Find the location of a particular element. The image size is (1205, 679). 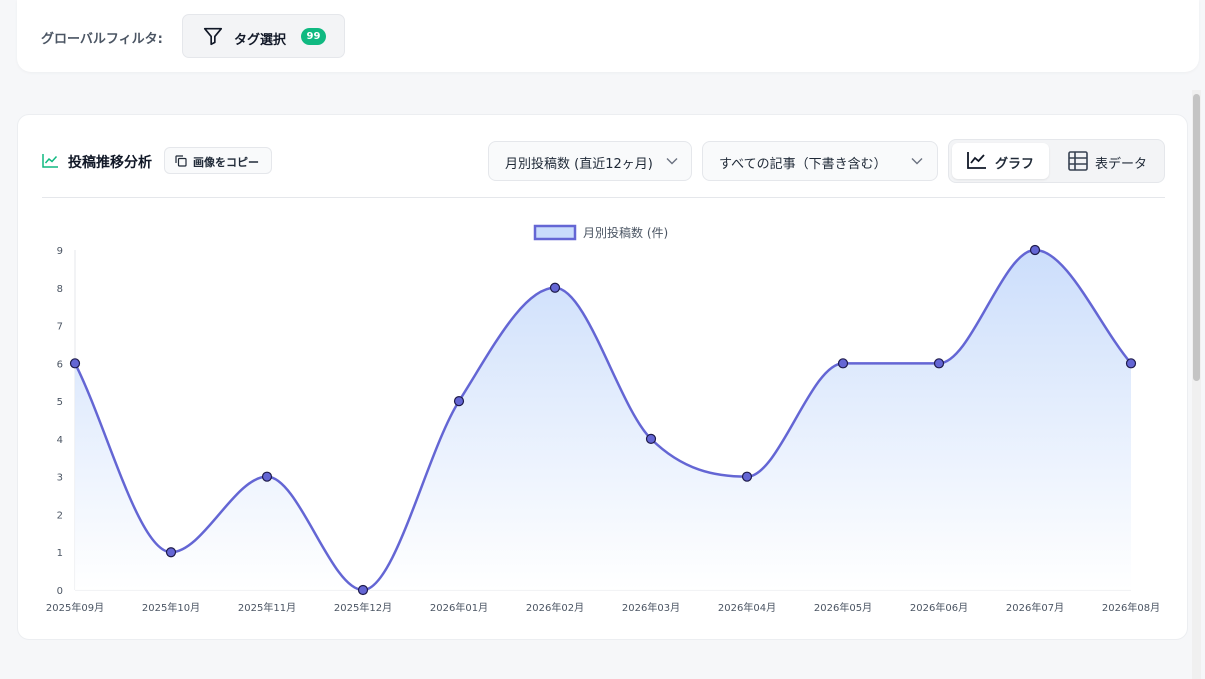

x-tick-label: 2026年04月 is located at coordinates (747, 607).